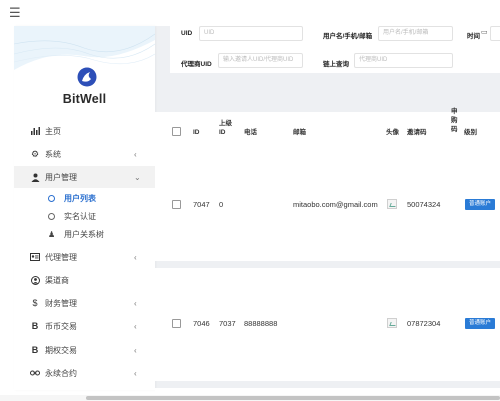 The image size is (500, 401). What do you see at coordinates (53, 131) in the screenshot?
I see `sidebar-item-label: 主页` at bounding box center [53, 131].